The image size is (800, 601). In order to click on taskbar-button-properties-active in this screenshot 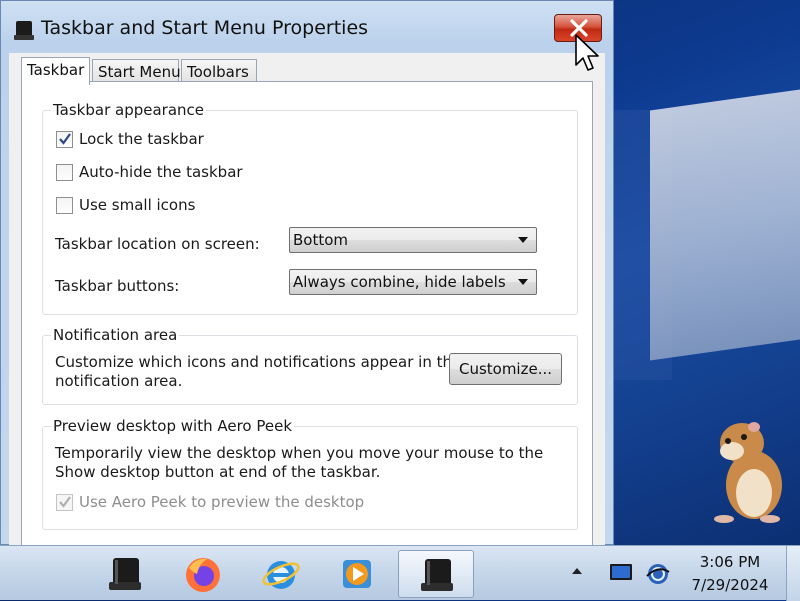, I will do `click(436, 574)`.